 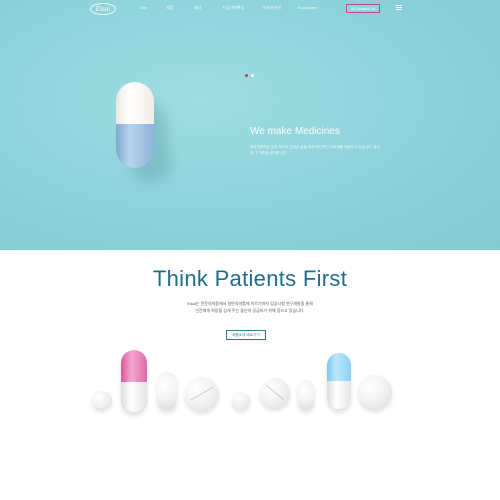 I want to click on pill-round-tiny, so click(x=241, y=400).